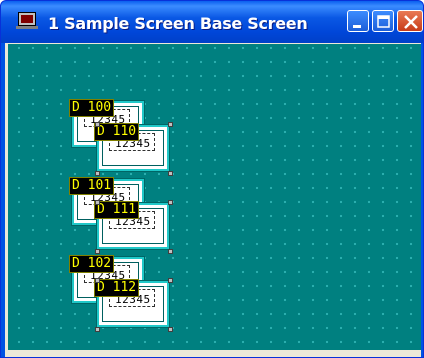 The width and height of the screenshot is (424, 358). What do you see at coordinates (178, 23) in the screenshot?
I see `window-title: 1 Sample Screen Base Screen` at bounding box center [178, 23].